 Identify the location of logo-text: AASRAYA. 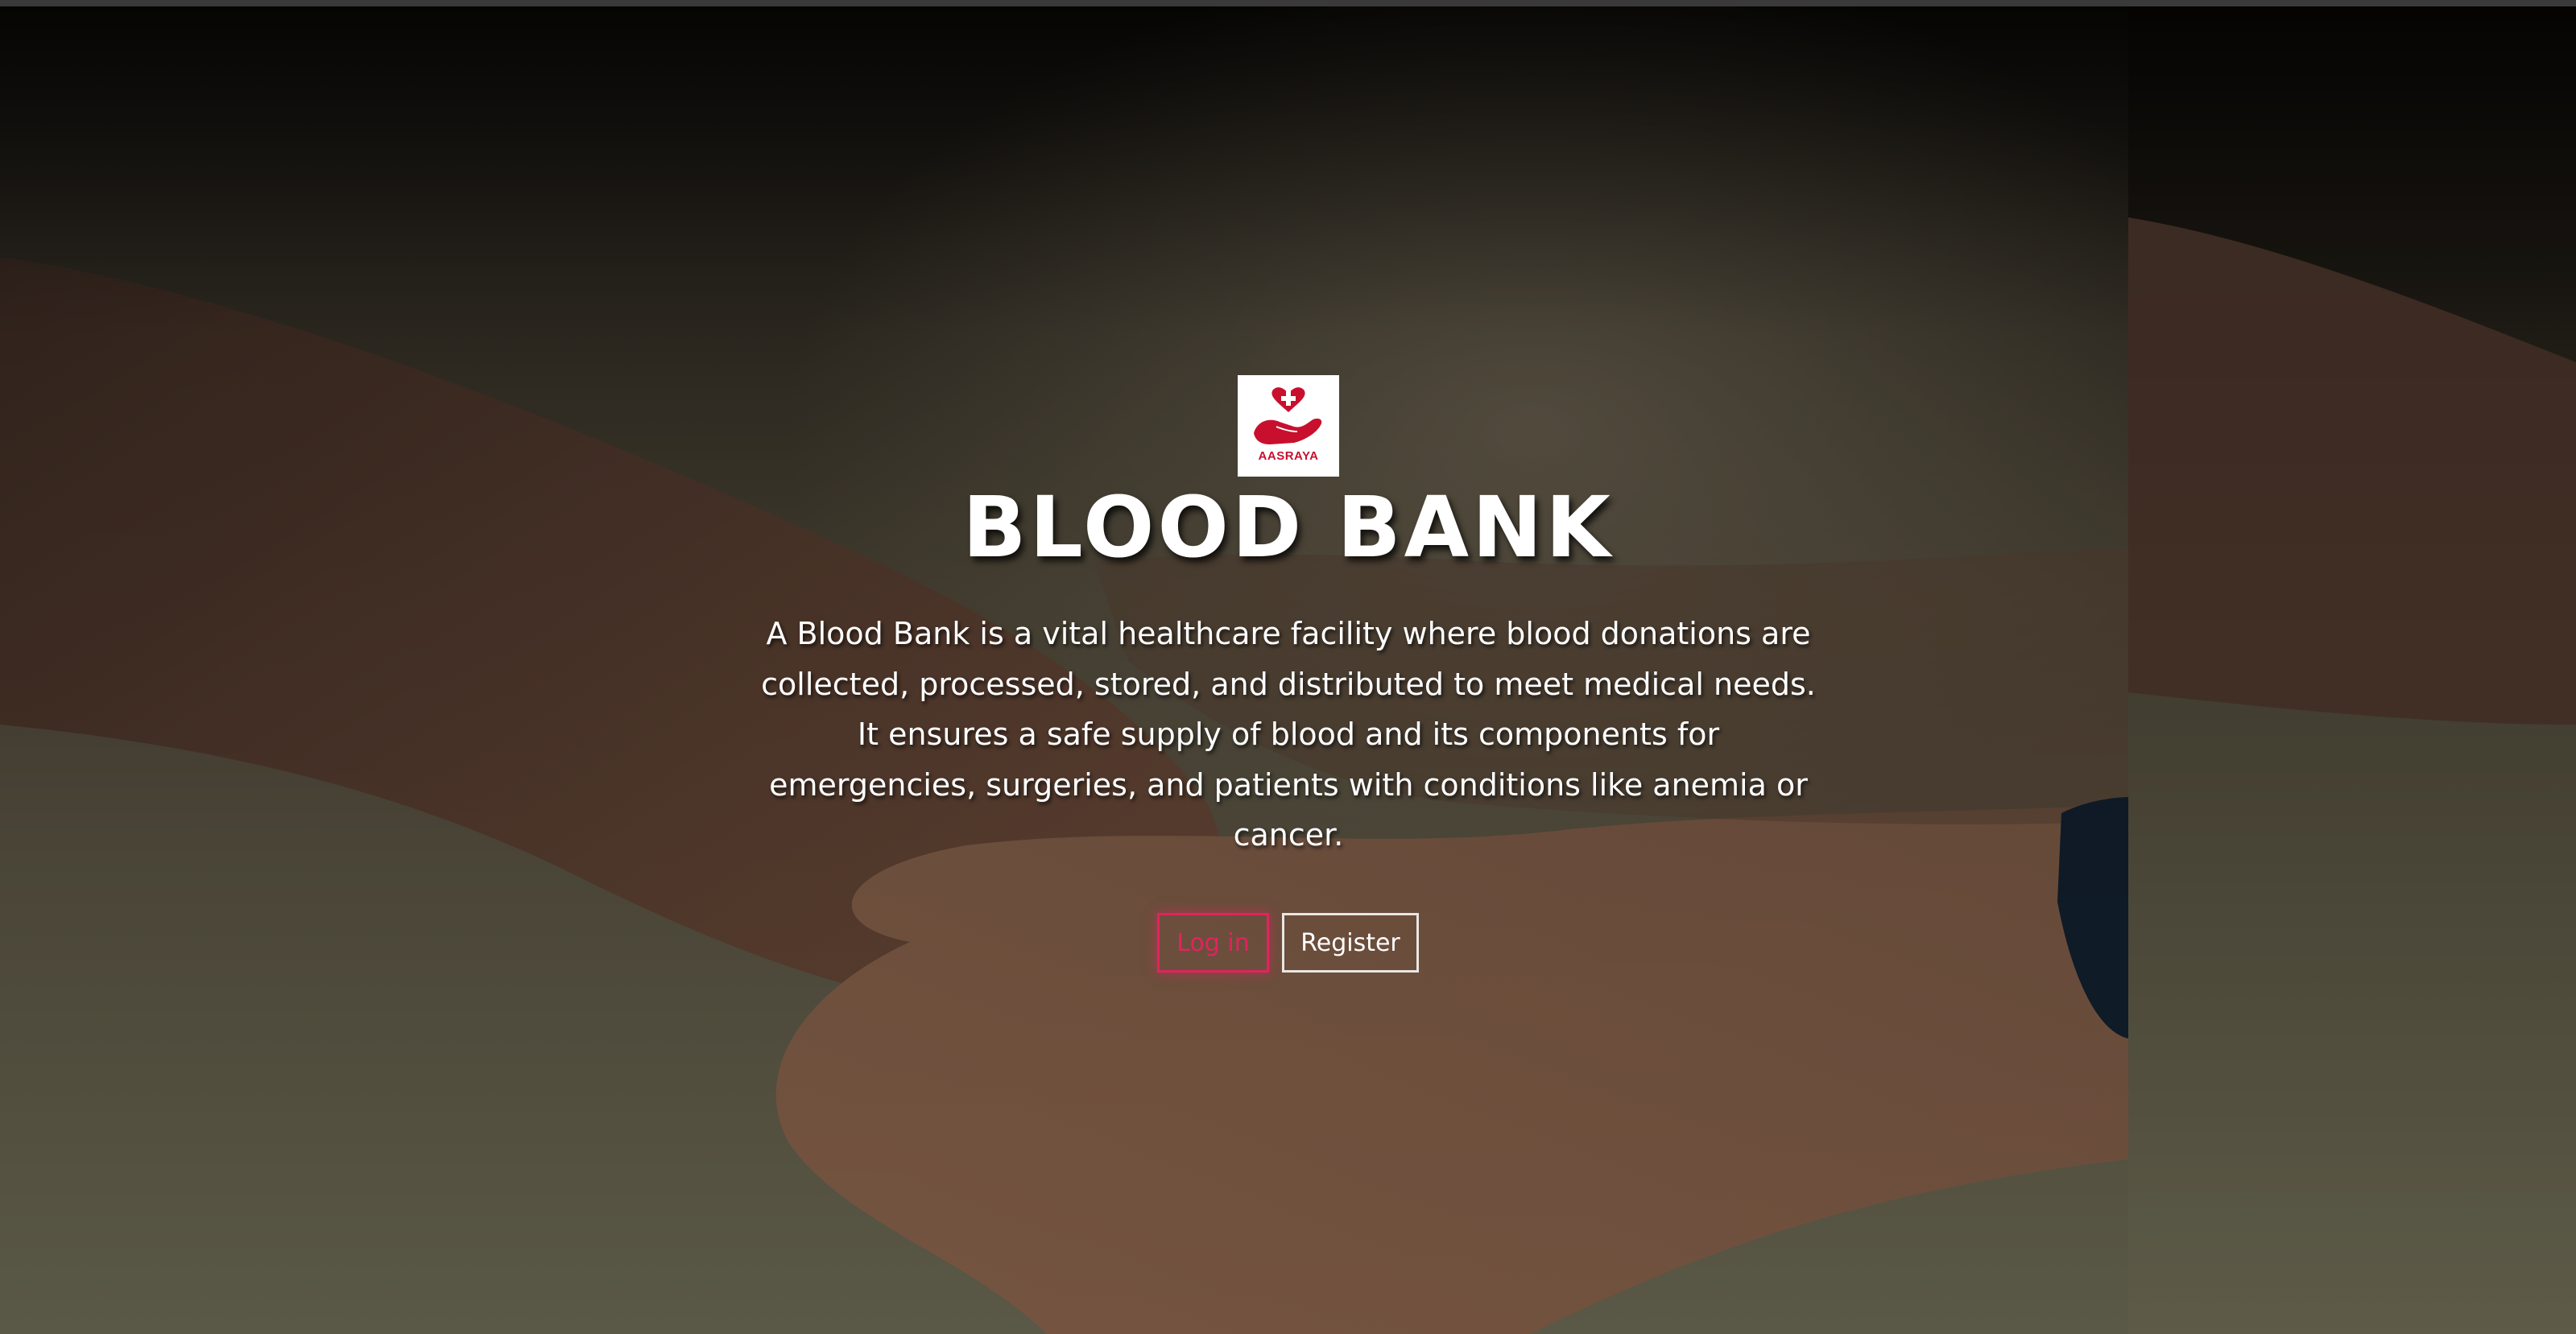
(1288, 456).